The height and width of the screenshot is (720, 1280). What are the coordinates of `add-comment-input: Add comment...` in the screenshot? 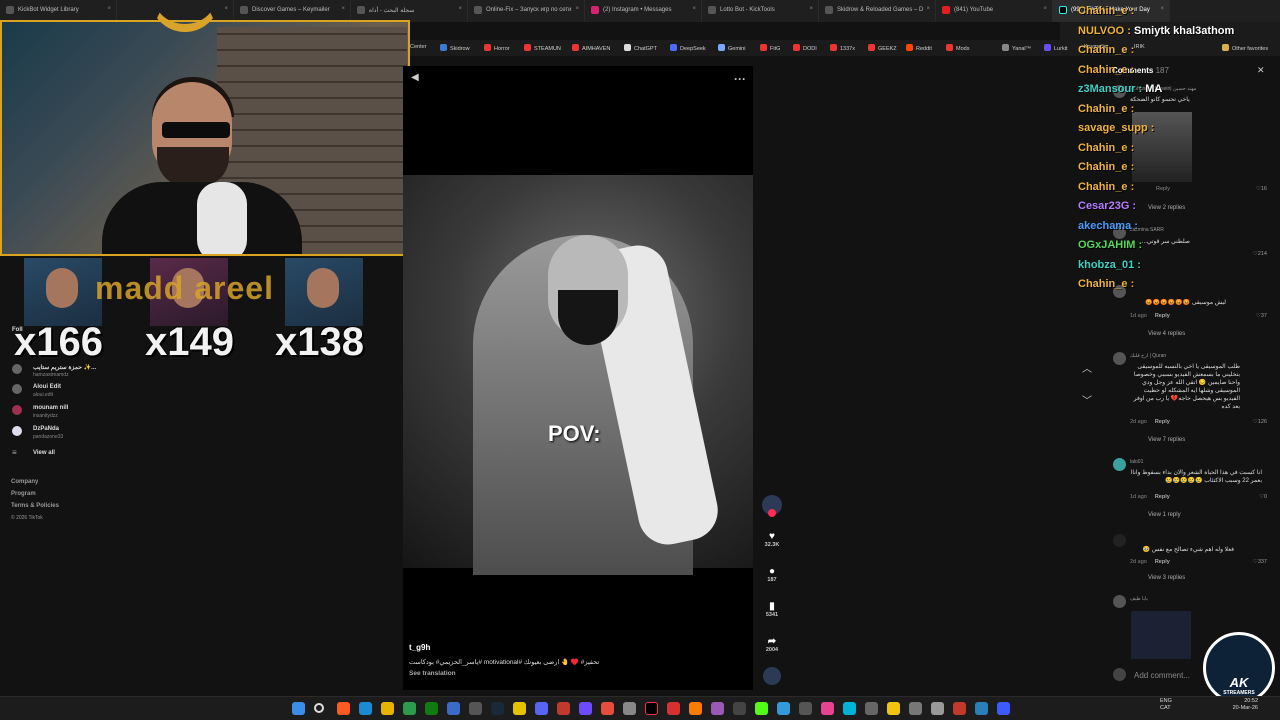 It's located at (1162, 675).